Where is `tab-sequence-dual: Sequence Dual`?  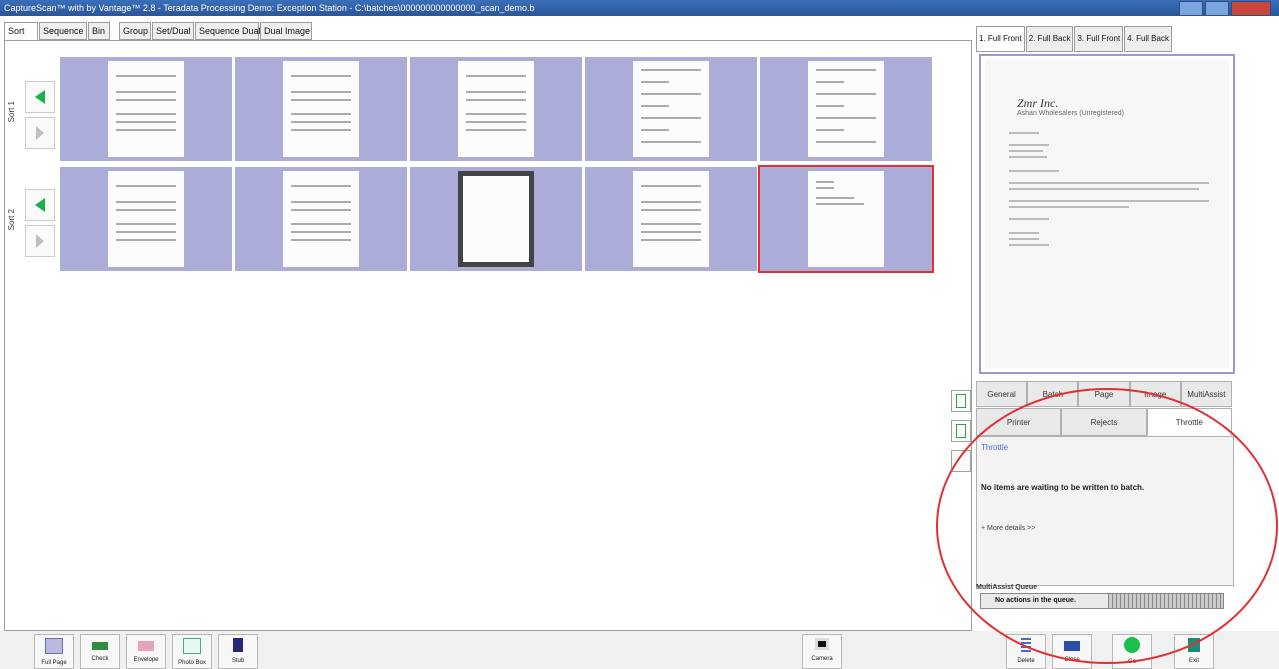 tab-sequence-dual: Sequence Dual is located at coordinates (228, 31).